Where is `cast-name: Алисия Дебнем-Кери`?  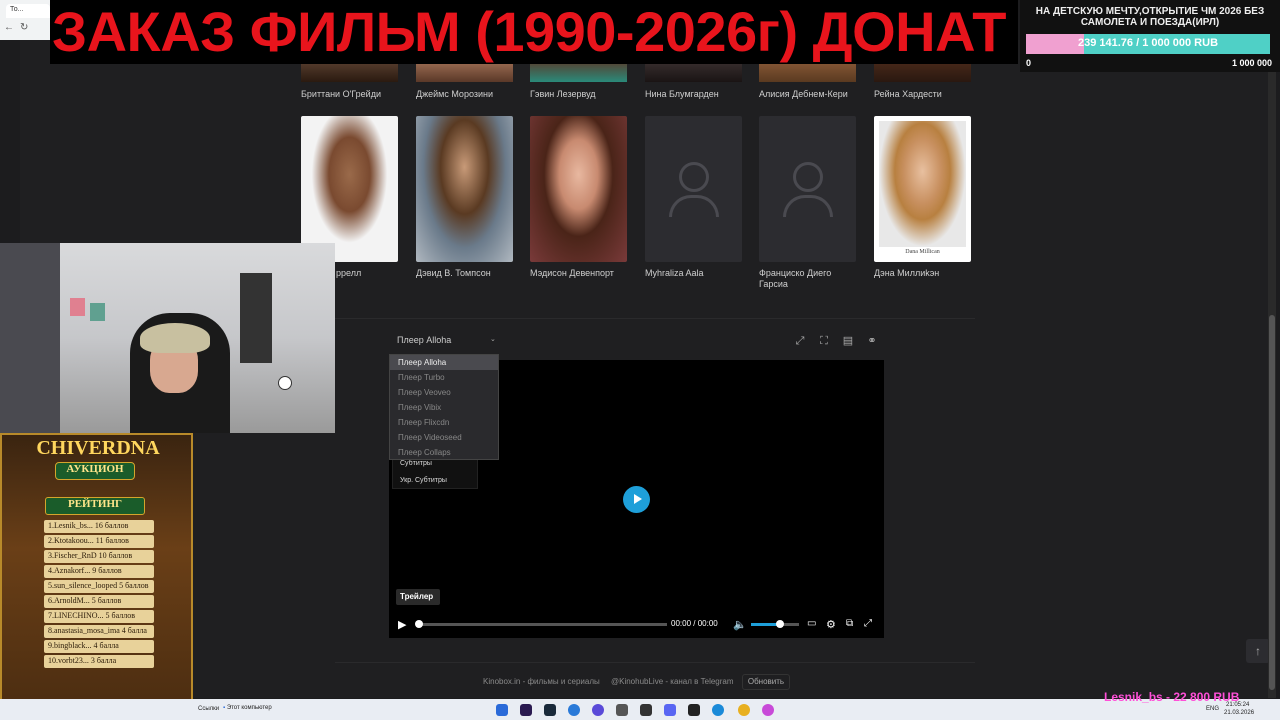
cast-name: Алисия Дебнем-Кери is located at coordinates (809, 94).